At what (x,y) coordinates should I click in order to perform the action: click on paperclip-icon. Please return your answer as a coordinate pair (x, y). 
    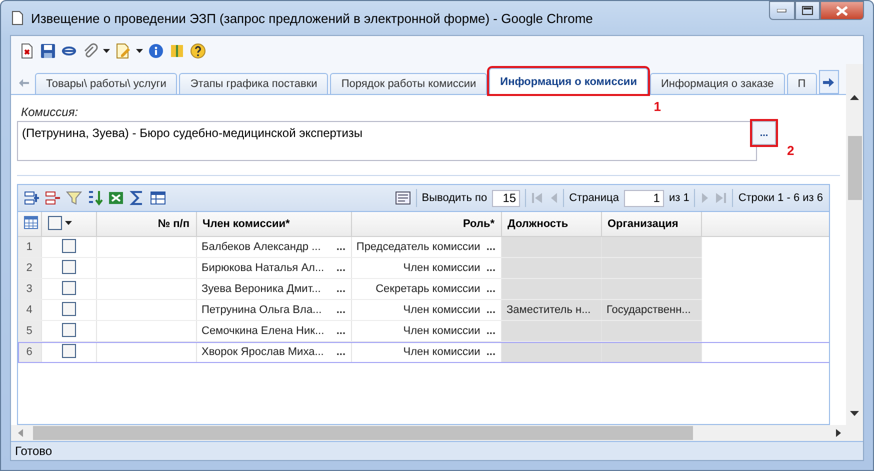
    Looking at the image, I should click on (90, 51).